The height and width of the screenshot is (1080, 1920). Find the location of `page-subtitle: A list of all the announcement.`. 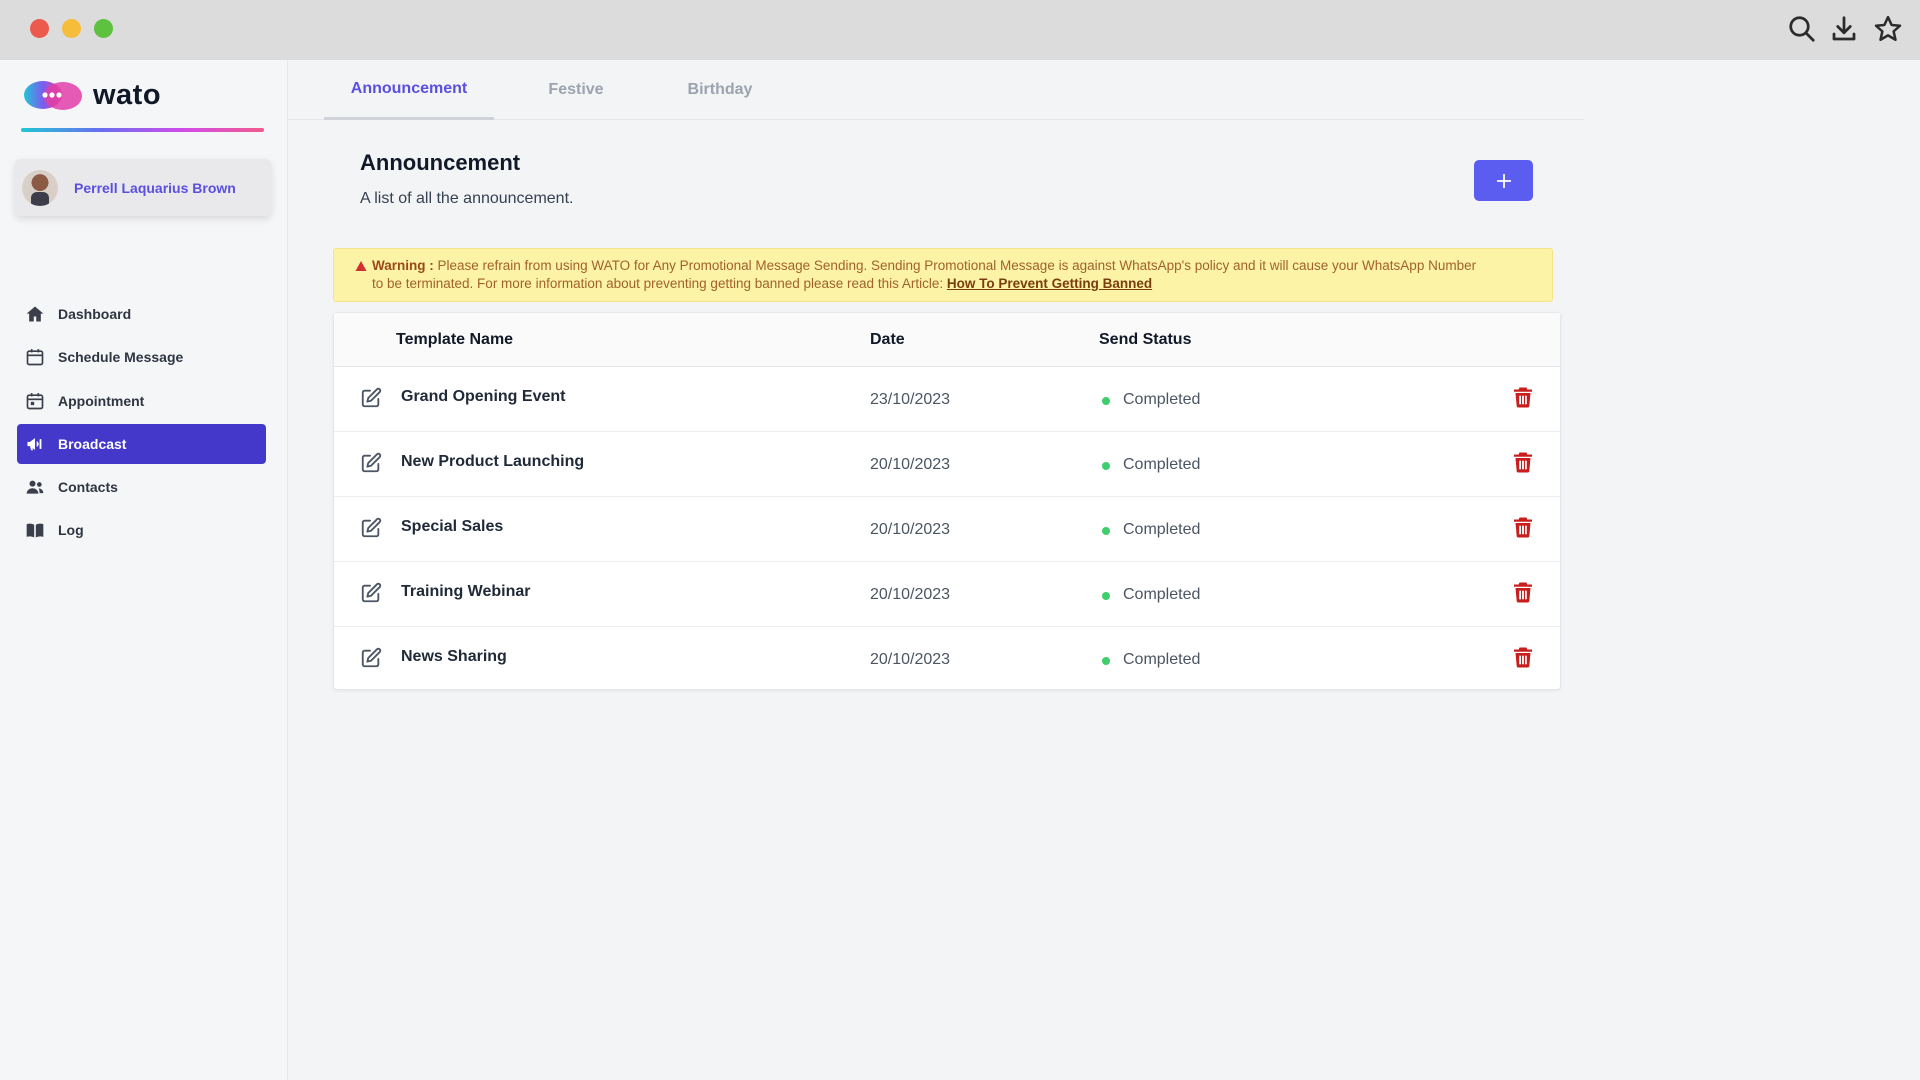

page-subtitle: A list of all the announcement. is located at coordinates (467, 198).